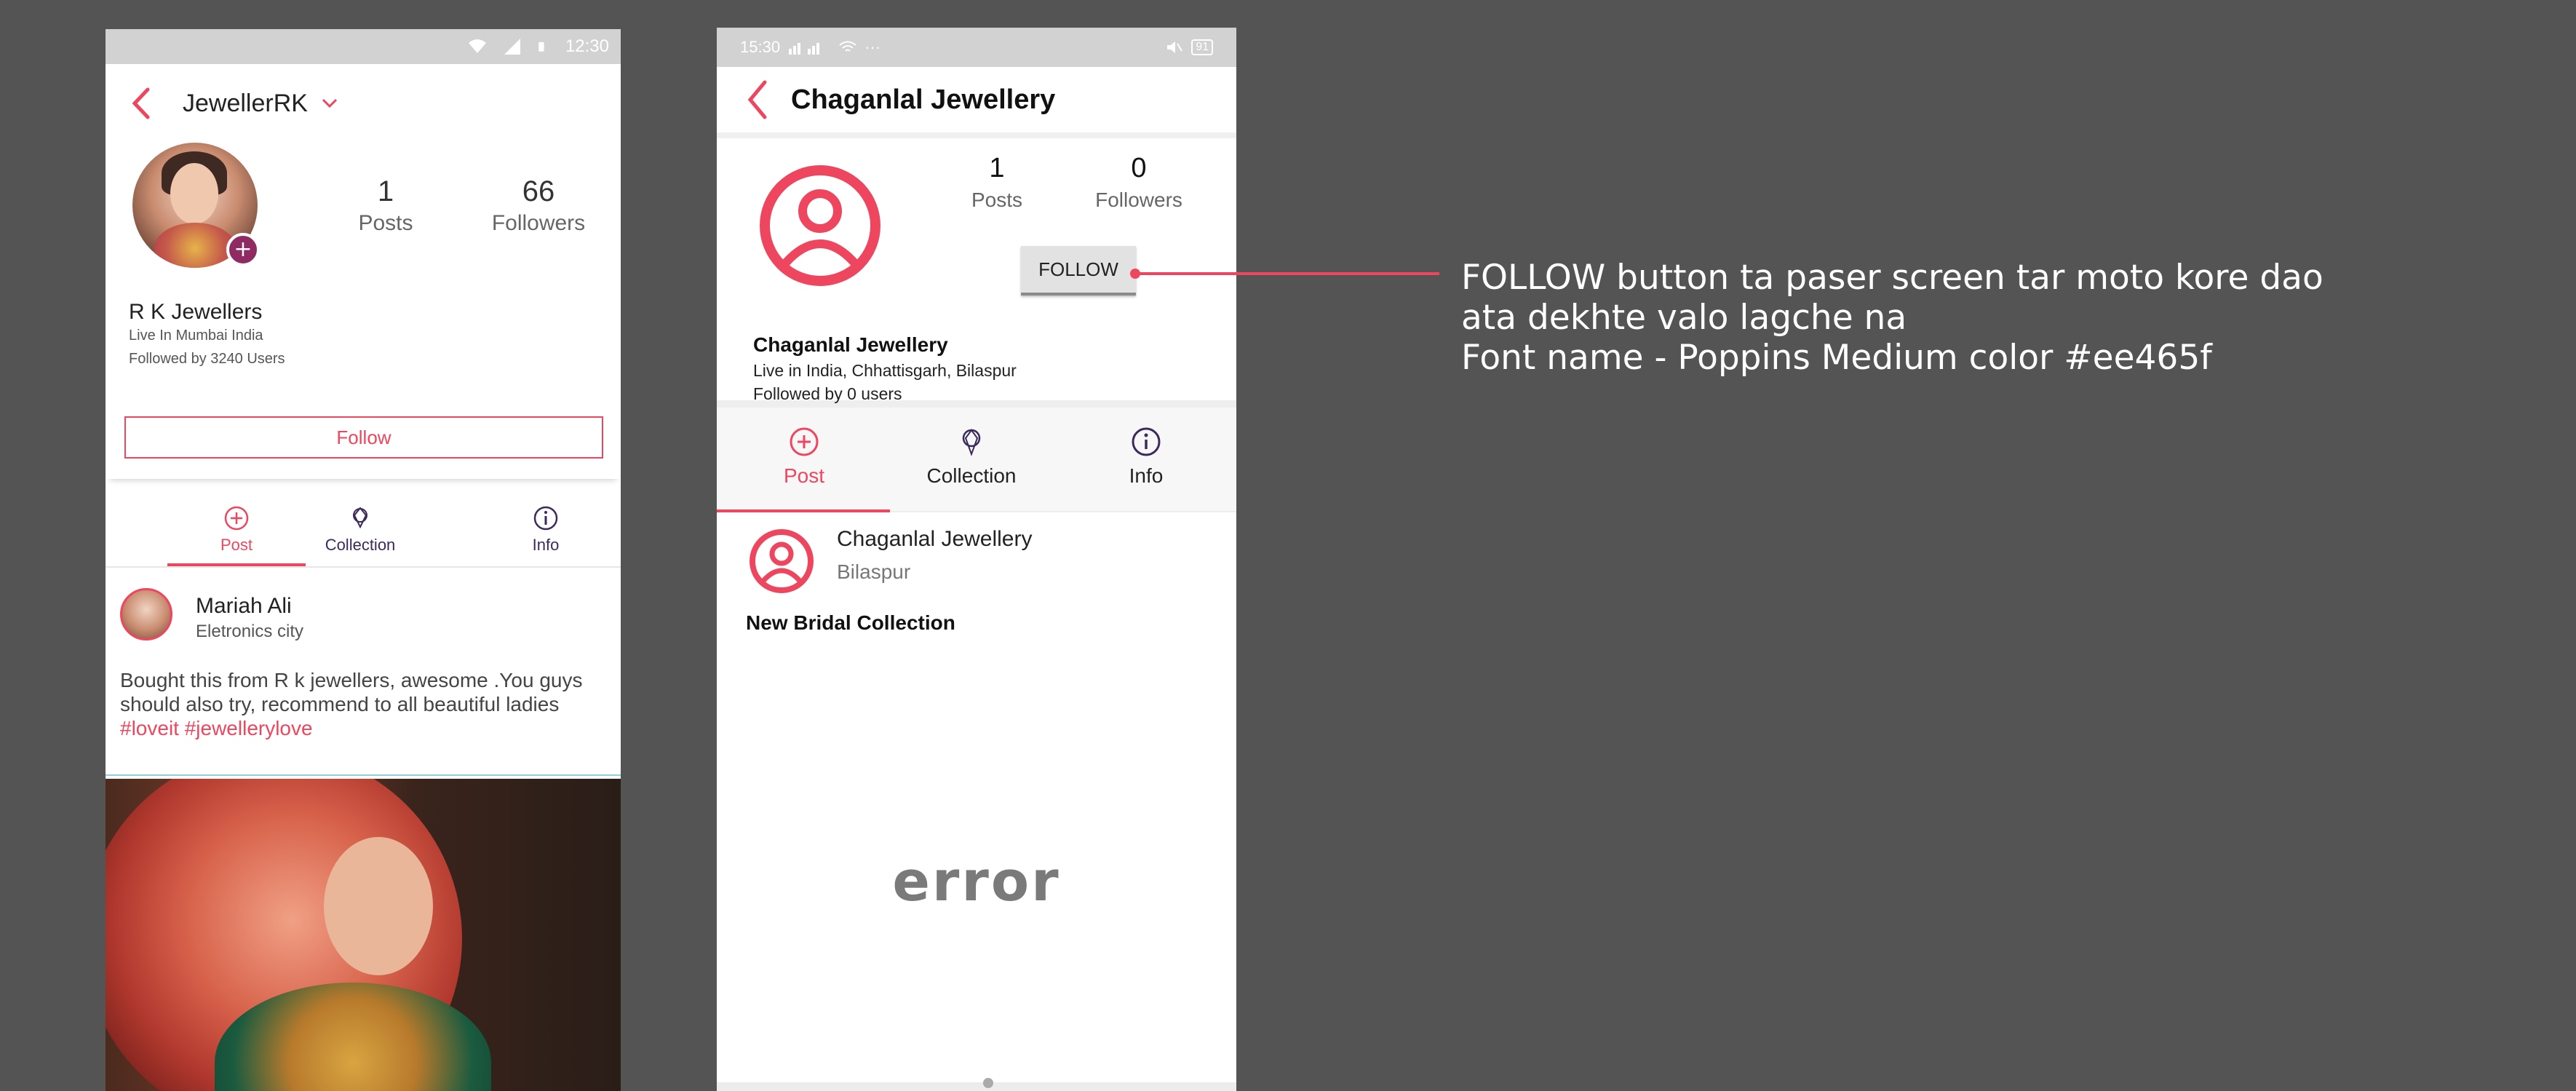 Image resolution: width=2576 pixels, height=1091 pixels. Describe the element at coordinates (244, 606) in the screenshot. I see `post-author-name: Mariah Ali` at that location.